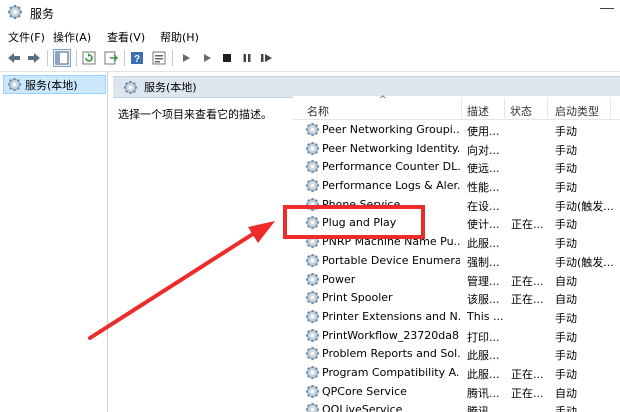  Describe the element at coordinates (318, 111) in the screenshot. I see `column-name: 名称` at that location.